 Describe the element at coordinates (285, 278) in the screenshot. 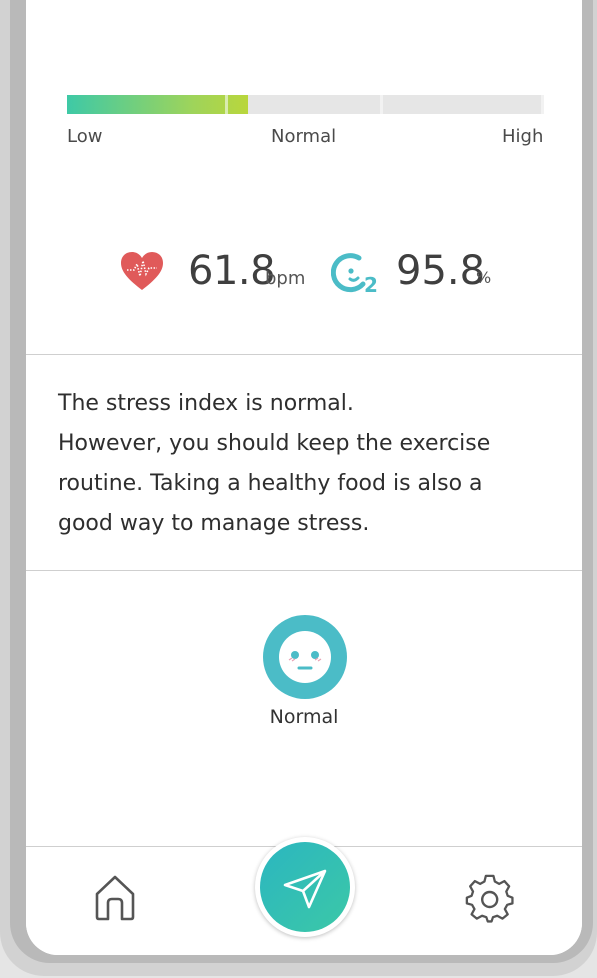

I see `heart-rate-unit: bpm` at that location.